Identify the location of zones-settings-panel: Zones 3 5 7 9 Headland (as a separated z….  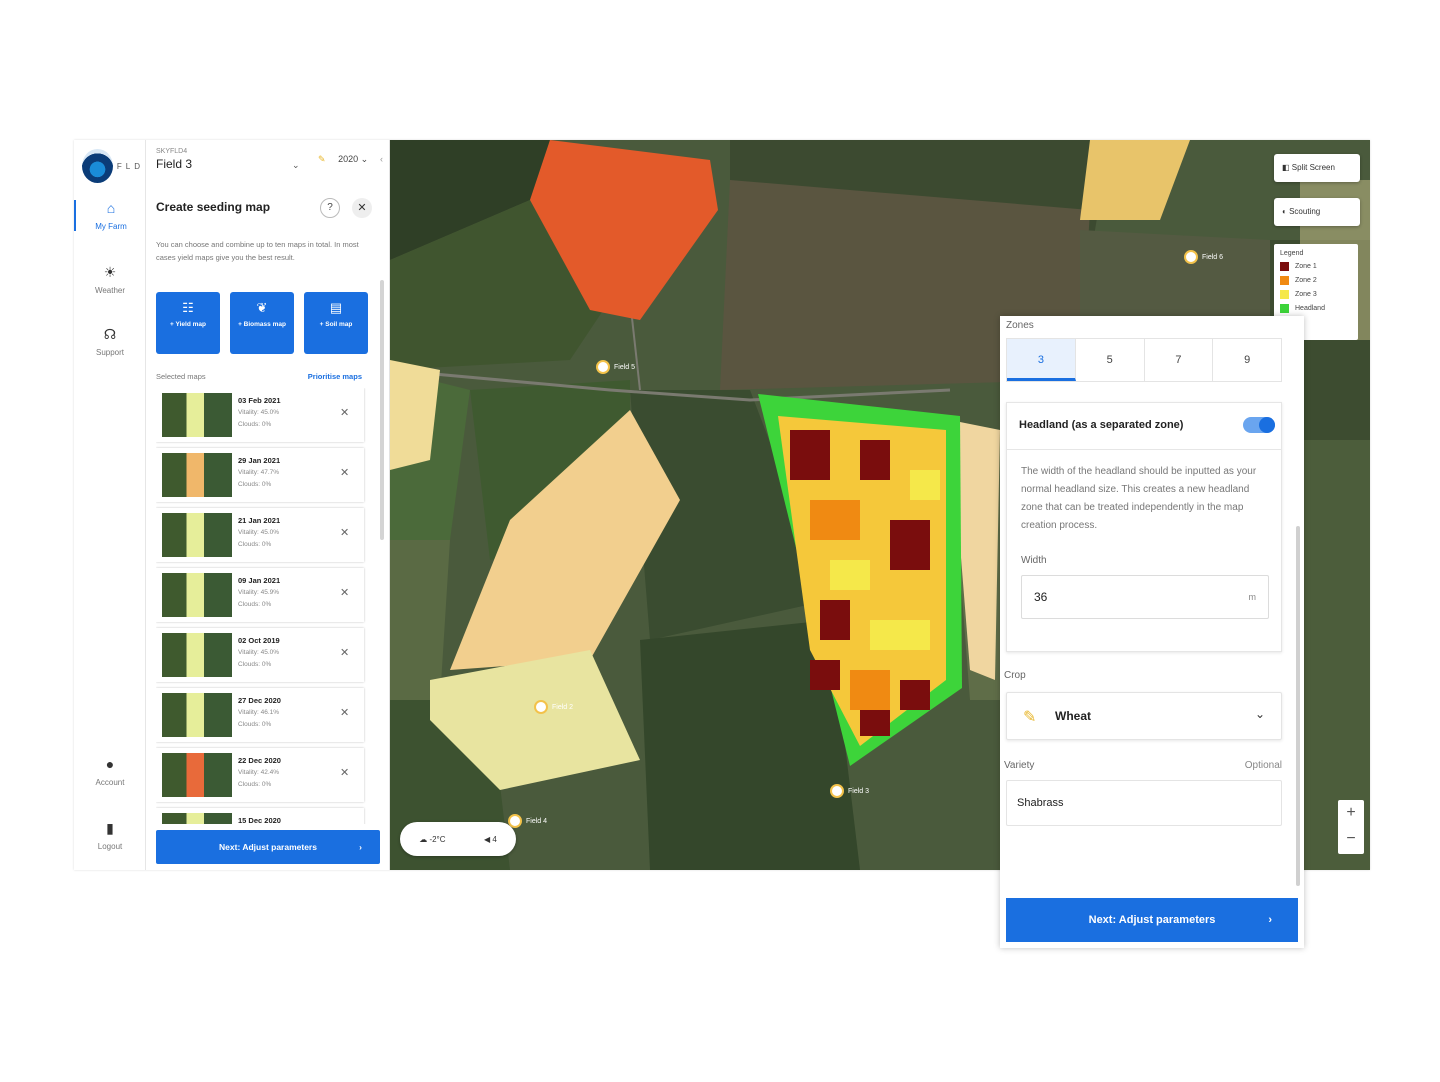
(1152, 632).